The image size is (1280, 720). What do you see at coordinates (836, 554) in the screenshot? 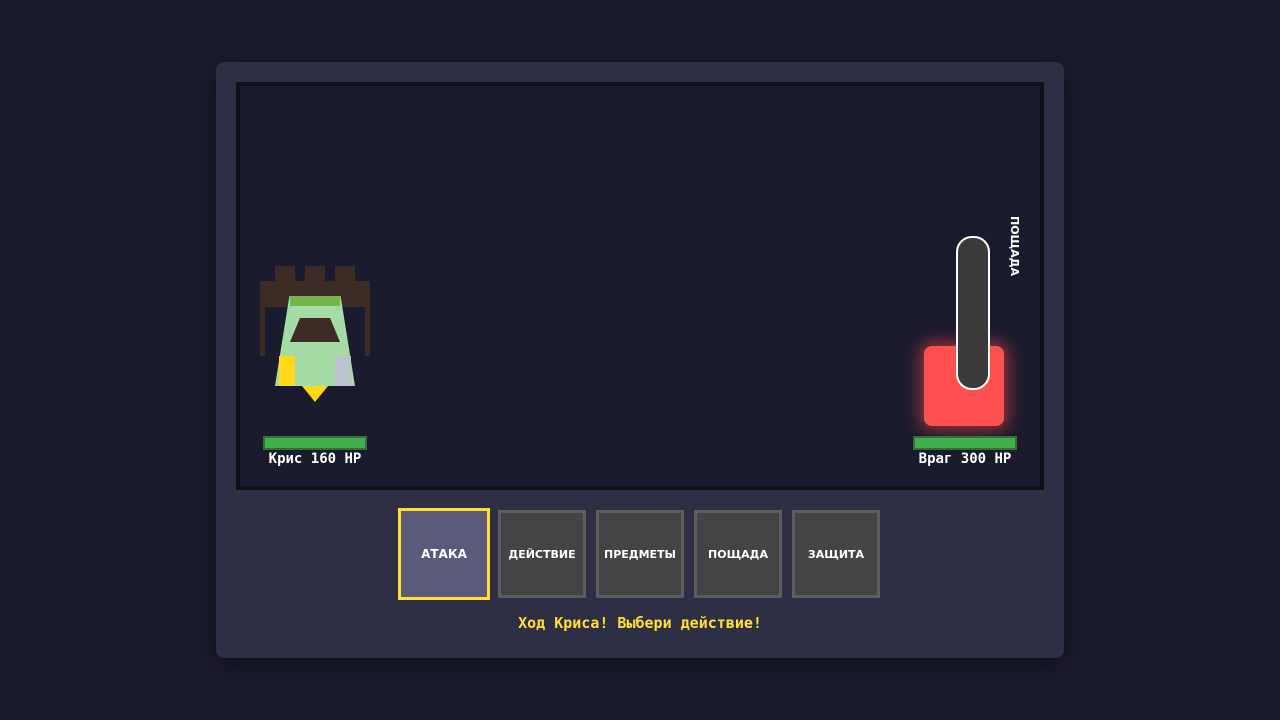
I see `defend-button: ЗАЩИТА` at bounding box center [836, 554].